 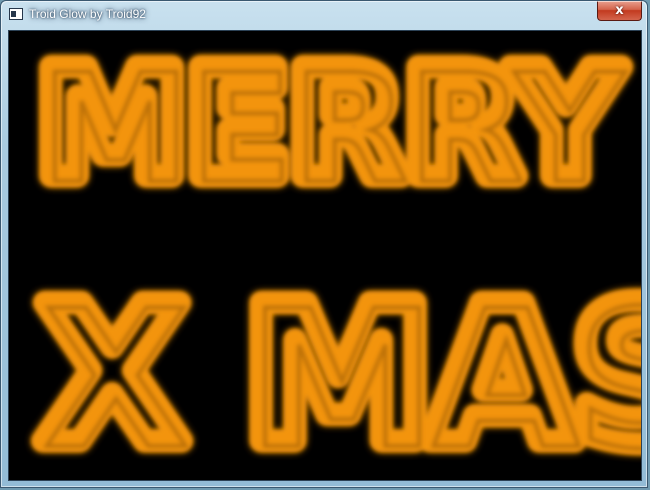 I want to click on app-icon, so click(x=16, y=14).